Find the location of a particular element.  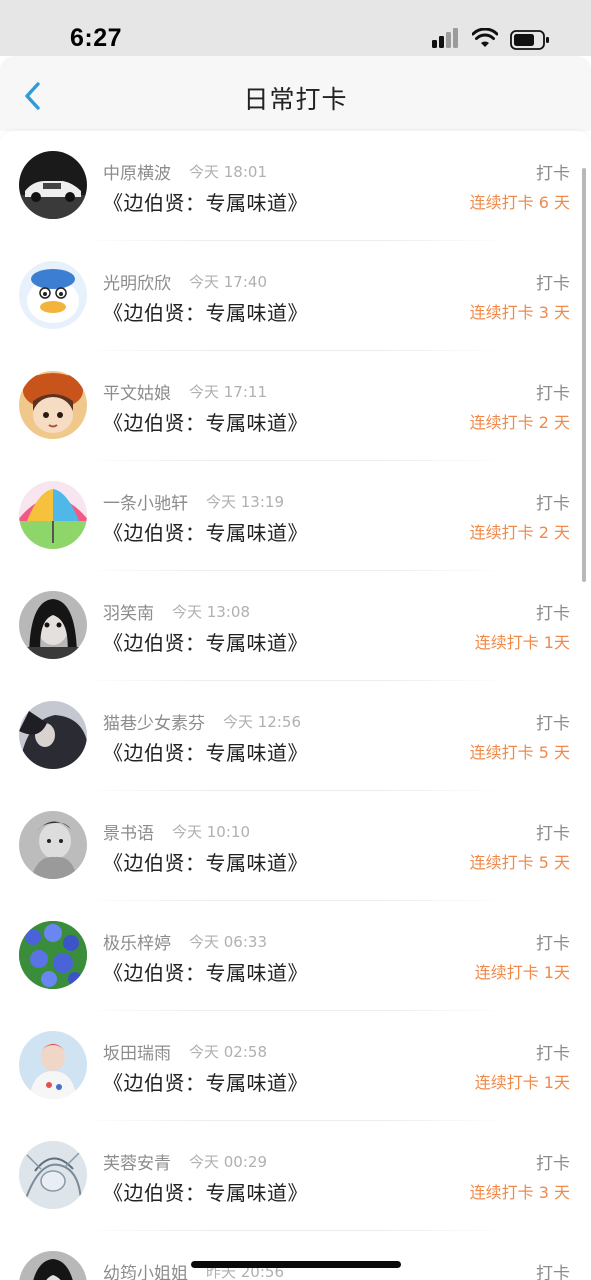

user-name: 极乐梓婷 is located at coordinates (137, 941).